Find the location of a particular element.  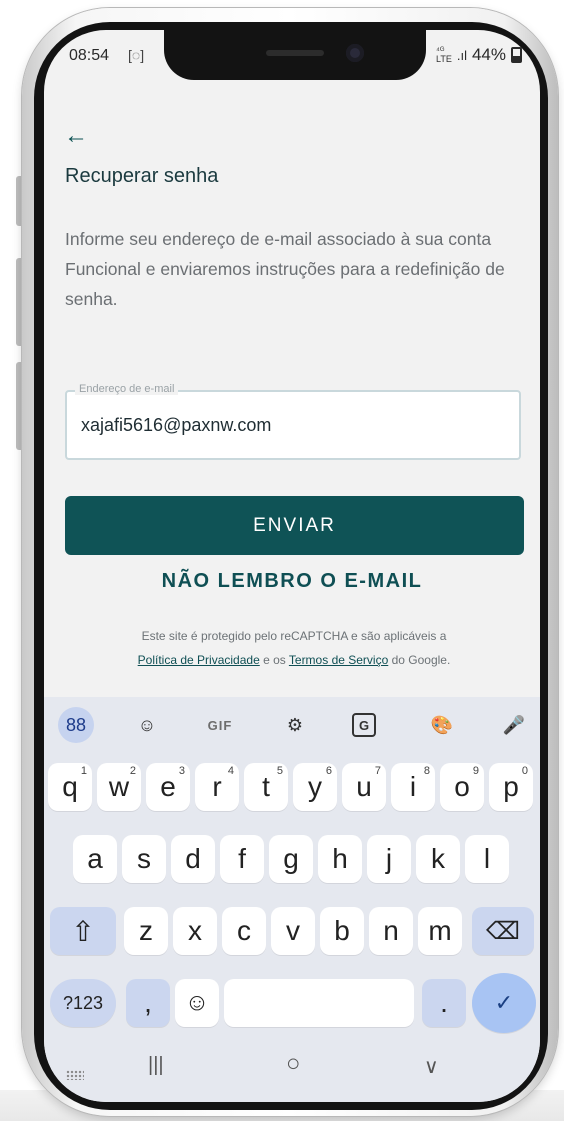

forgot-email-button: NÃO LEMBRO O E-MAIL is located at coordinates (292, 581).